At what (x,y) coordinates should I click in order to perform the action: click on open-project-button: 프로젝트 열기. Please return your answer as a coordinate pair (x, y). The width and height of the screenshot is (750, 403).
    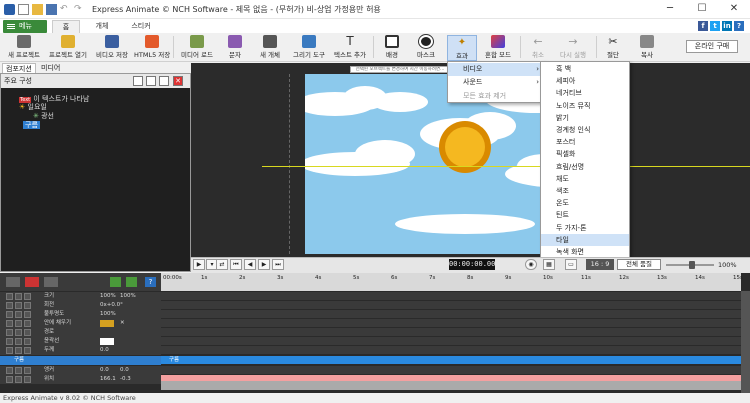
    Looking at the image, I should click on (68, 48).